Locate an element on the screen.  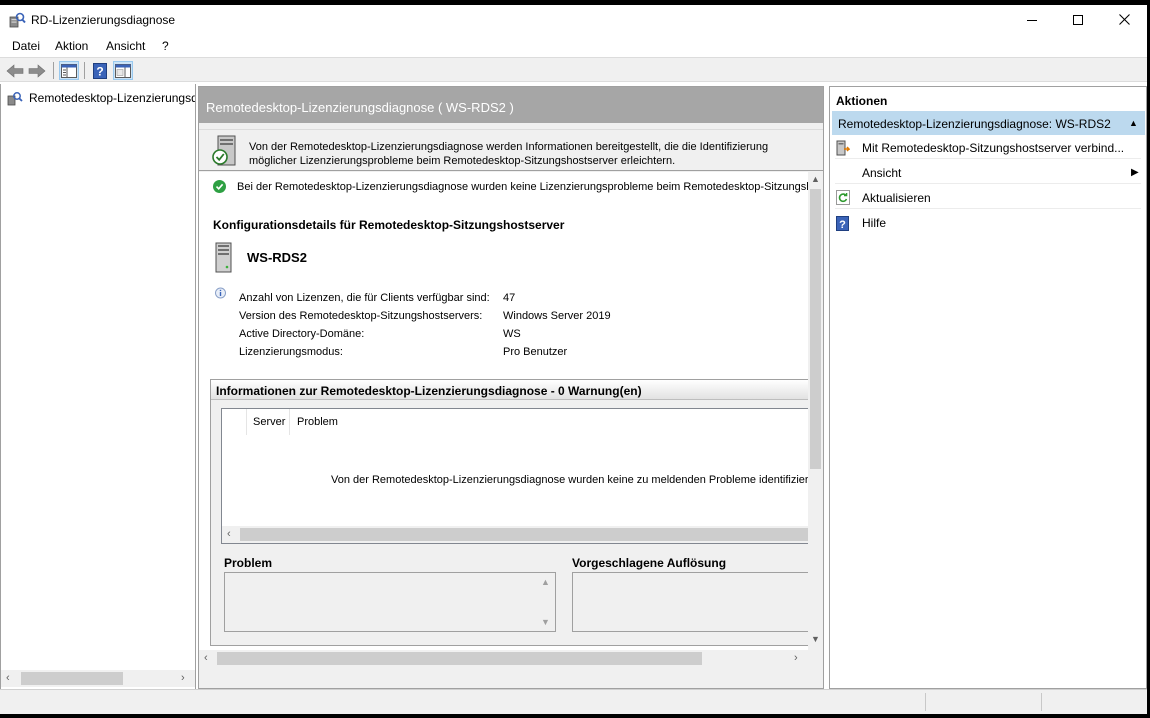
result-pane-footer is located at coordinates (511, 677).